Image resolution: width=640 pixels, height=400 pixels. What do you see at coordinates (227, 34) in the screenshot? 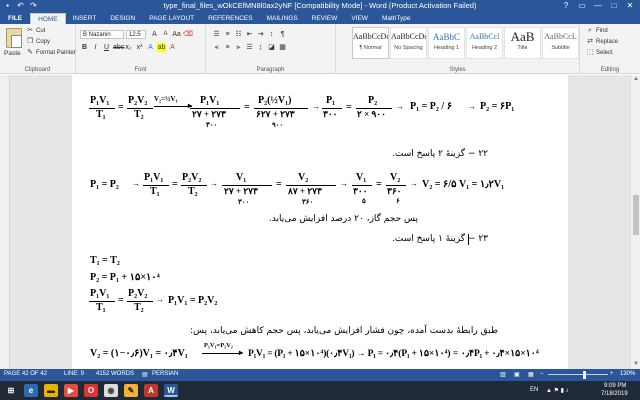
I see `numbering-icon: ≡` at bounding box center [227, 34].